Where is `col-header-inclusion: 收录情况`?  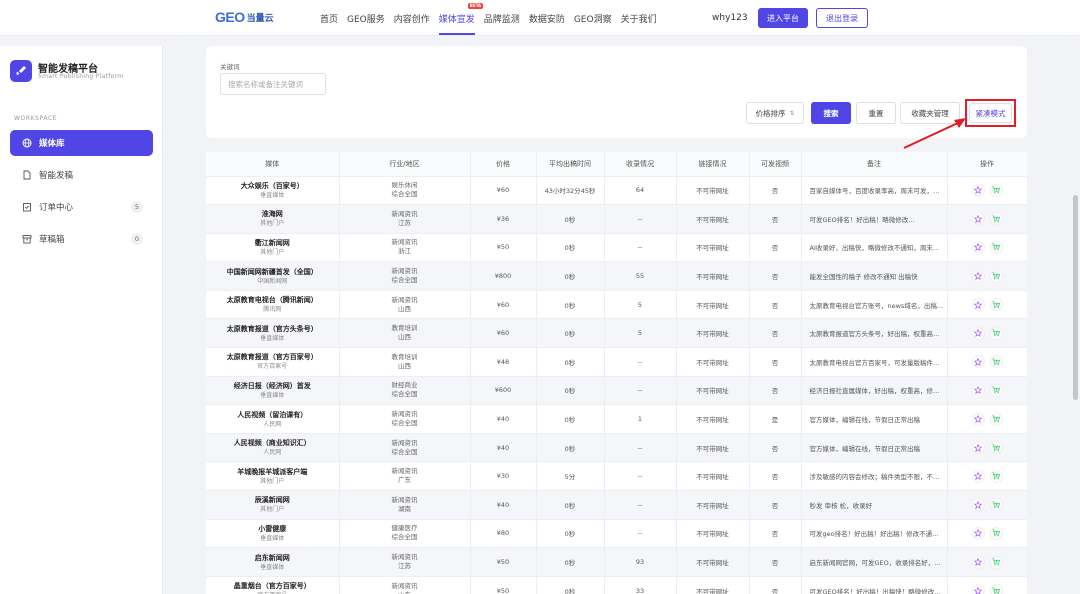
col-header-inclusion: 收录情况 is located at coordinates (640, 164).